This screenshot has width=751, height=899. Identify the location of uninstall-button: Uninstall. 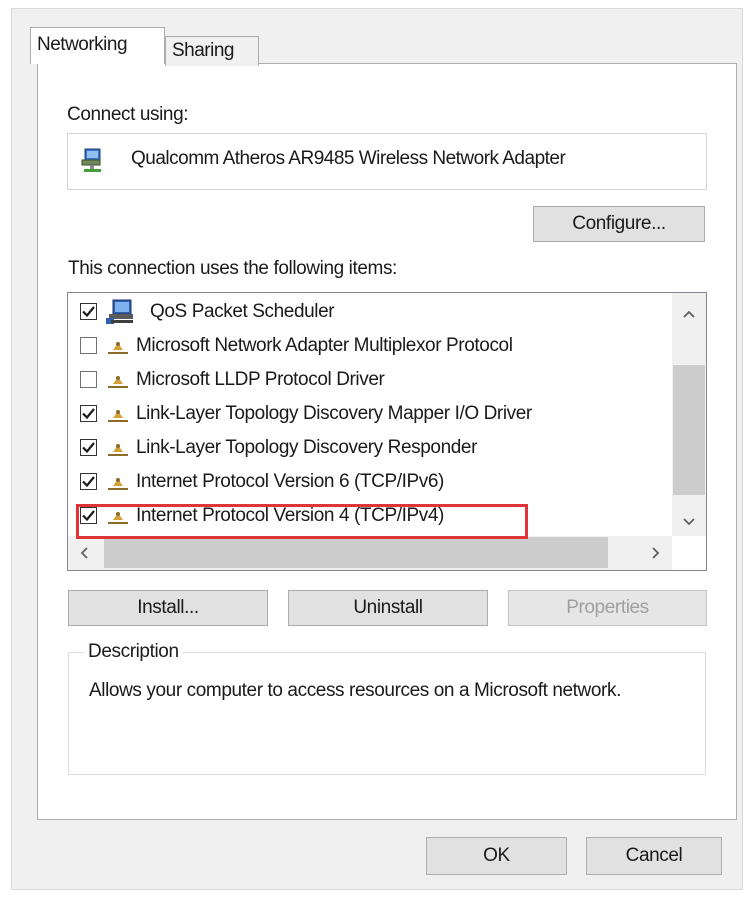
(388, 608).